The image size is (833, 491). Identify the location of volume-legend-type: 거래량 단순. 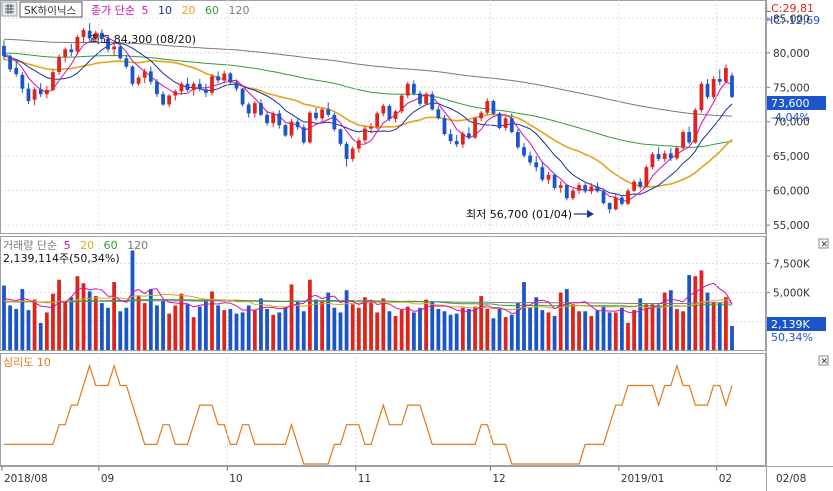
(30, 245).